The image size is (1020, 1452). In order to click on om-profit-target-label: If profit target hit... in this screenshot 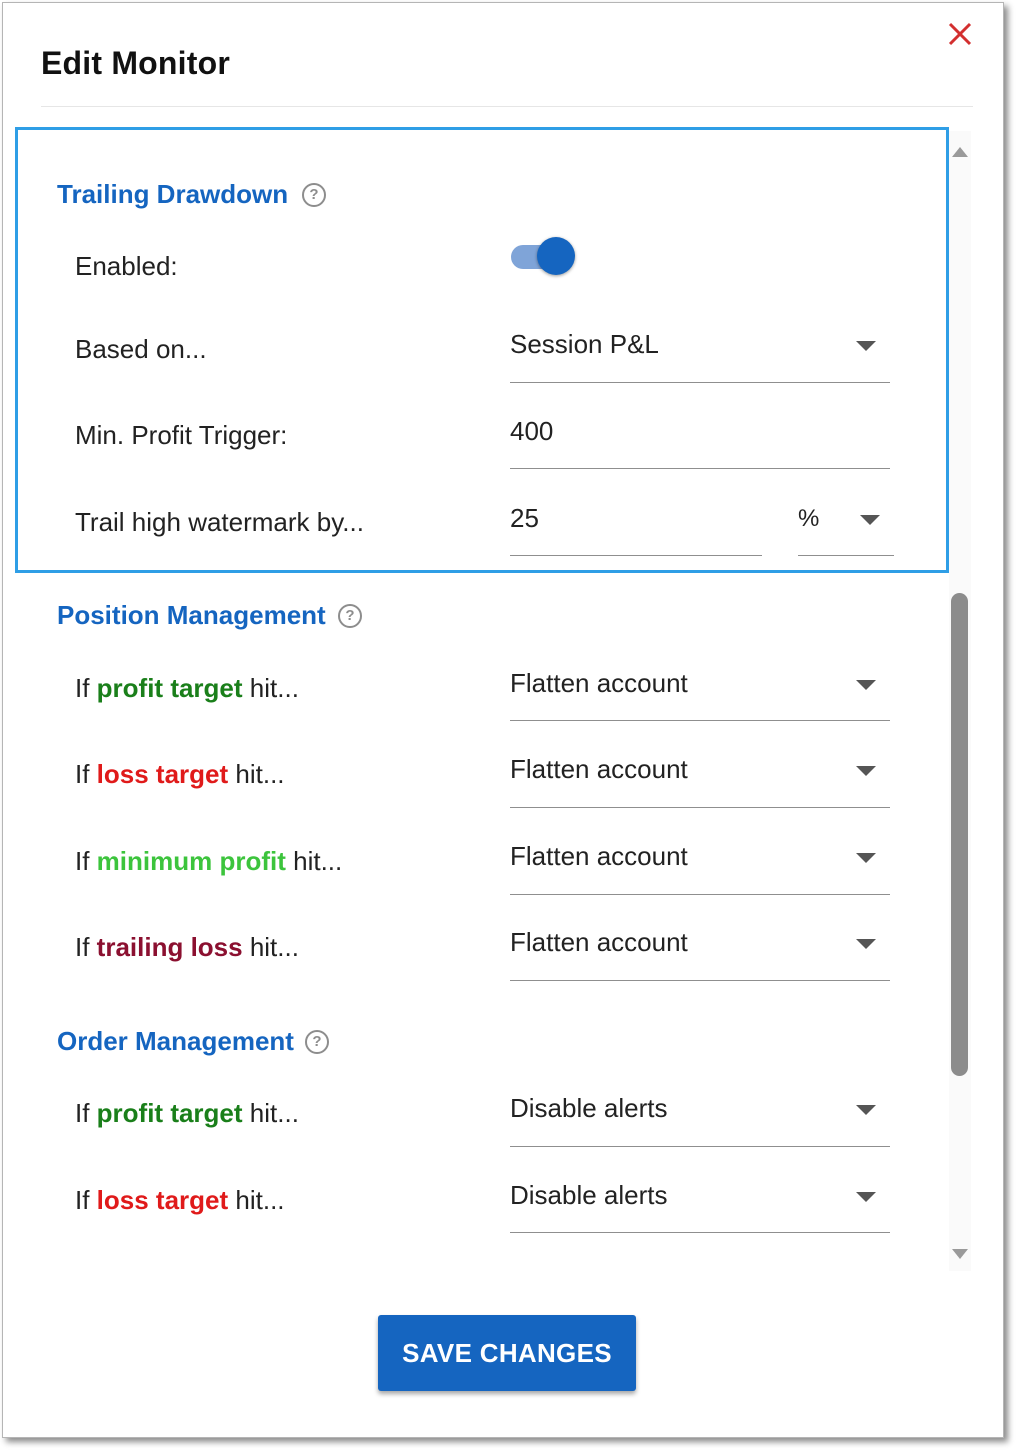, I will do `click(187, 1113)`.